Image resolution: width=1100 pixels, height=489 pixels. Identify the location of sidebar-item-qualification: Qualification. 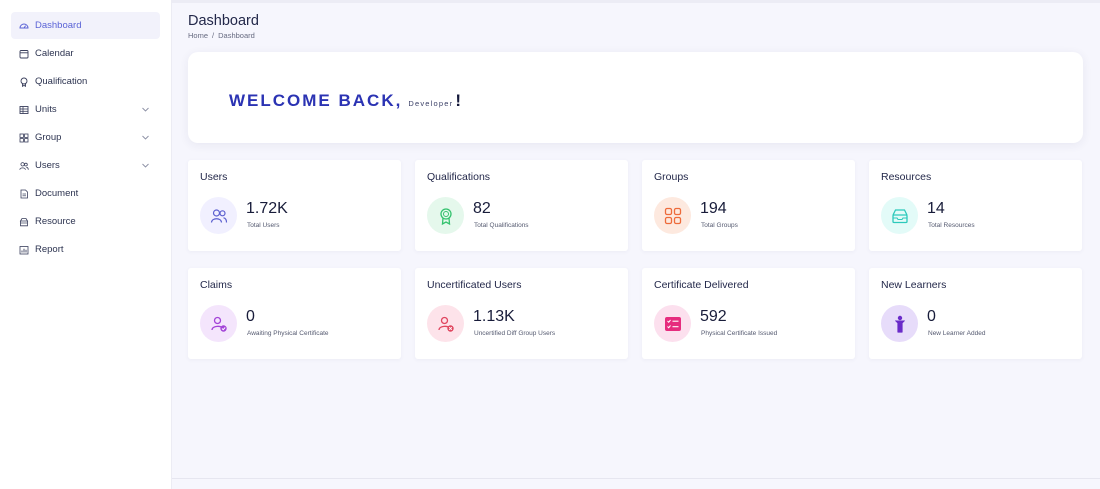
(85, 81).